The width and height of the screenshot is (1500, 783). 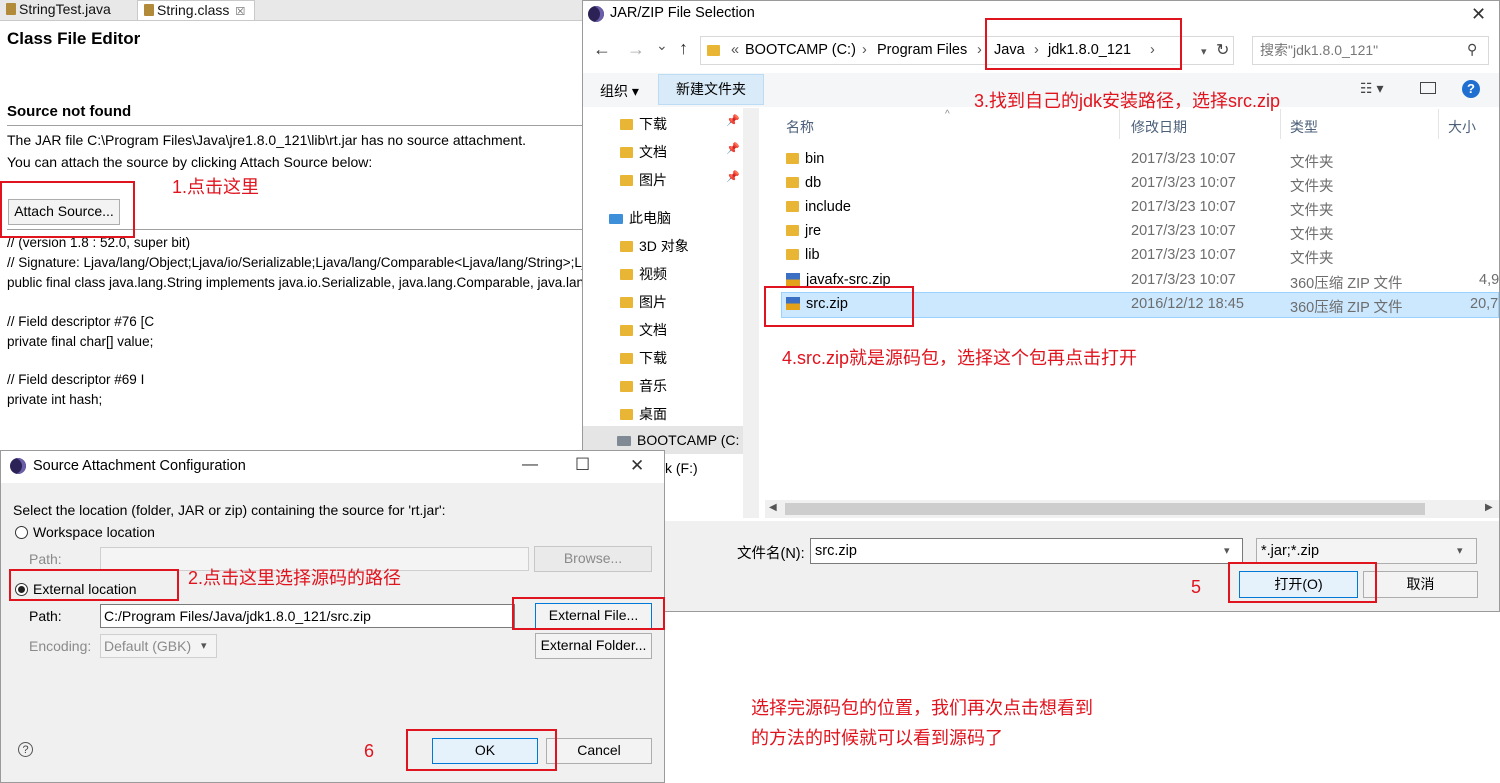 What do you see at coordinates (643, 358) in the screenshot?
I see `nav-item-downloads-2: 下载` at bounding box center [643, 358].